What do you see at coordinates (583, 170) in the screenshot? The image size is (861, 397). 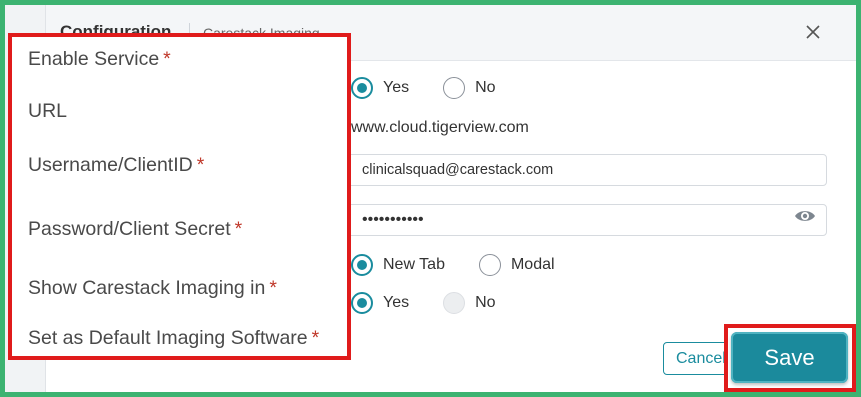 I see `username-input` at bounding box center [583, 170].